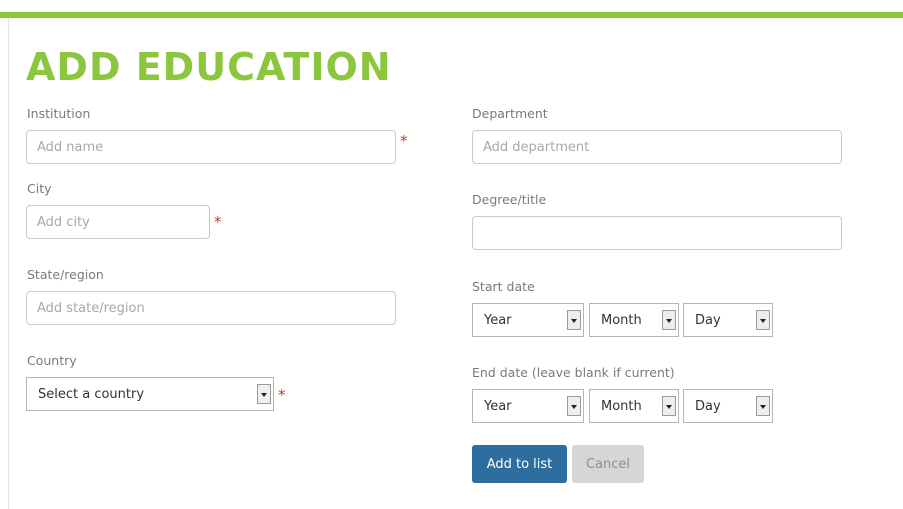 The width and height of the screenshot is (903, 509). Describe the element at coordinates (404, 141) in the screenshot. I see `institution-required-mark: *` at that location.